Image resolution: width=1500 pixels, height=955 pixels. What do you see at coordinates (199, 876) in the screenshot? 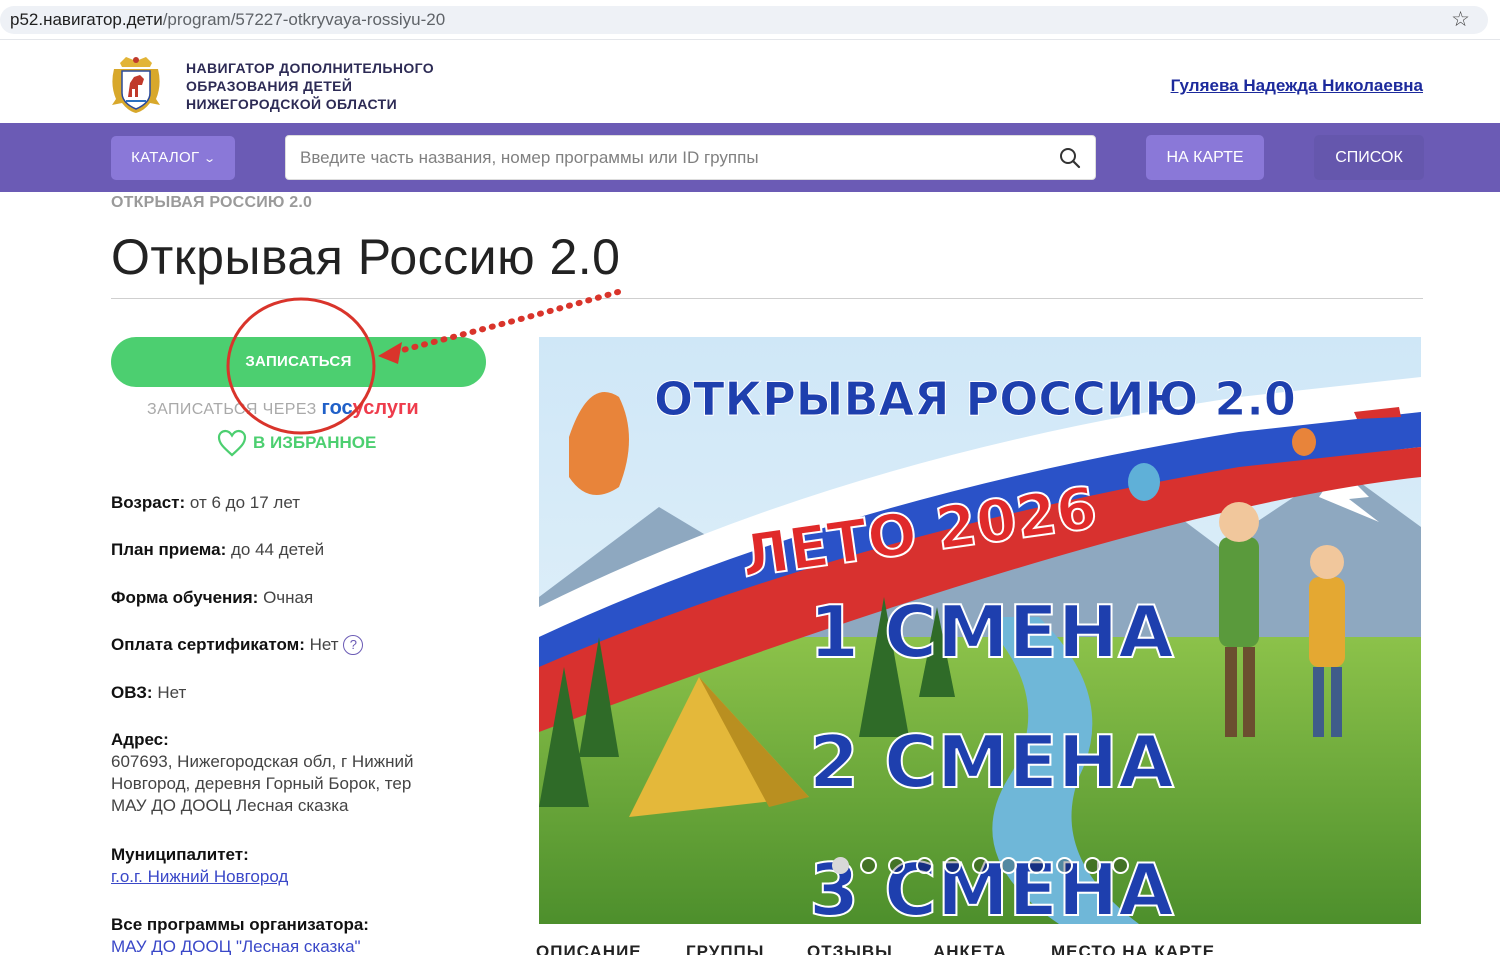
I see `municipality-link: г.о.г. Нижний Новгород` at bounding box center [199, 876].